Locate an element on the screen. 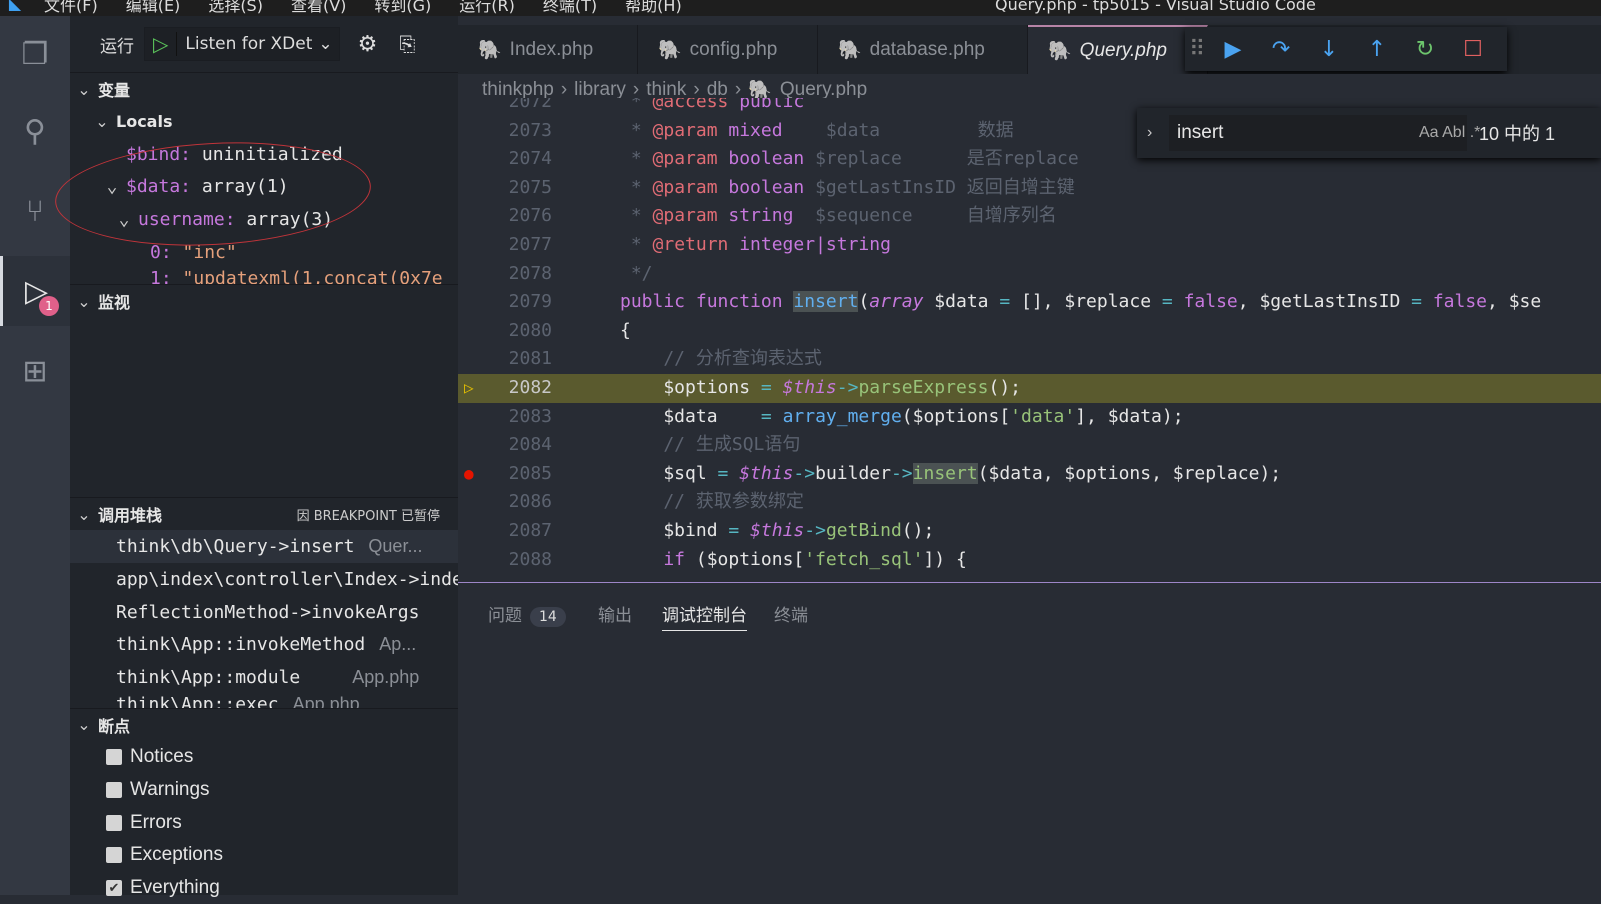 The height and width of the screenshot is (904, 1601). breakpoints-header: ⌄ 断点 is located at coordinates (264, 724).